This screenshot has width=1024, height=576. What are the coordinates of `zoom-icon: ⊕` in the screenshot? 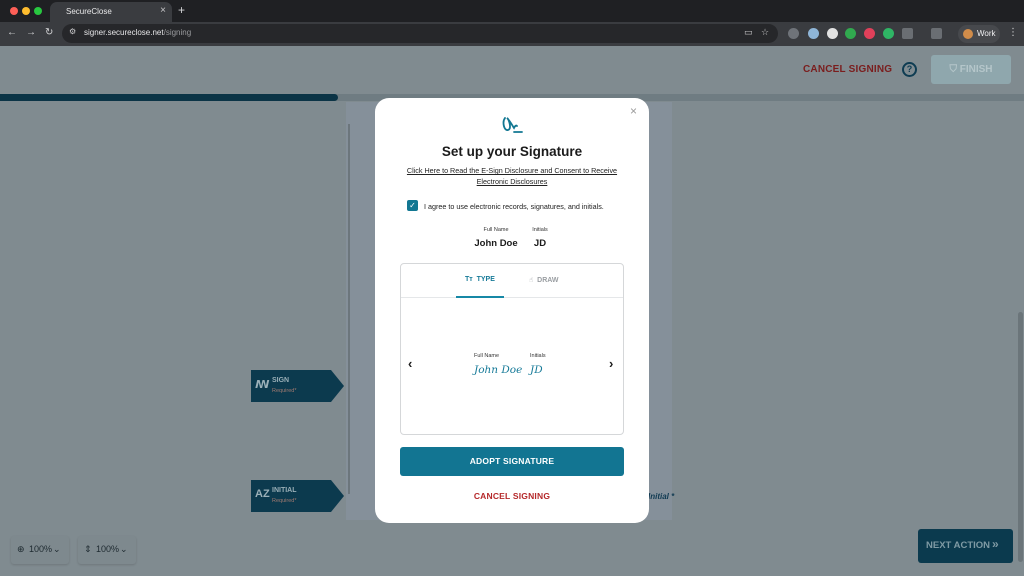 It's located at (21, 549).